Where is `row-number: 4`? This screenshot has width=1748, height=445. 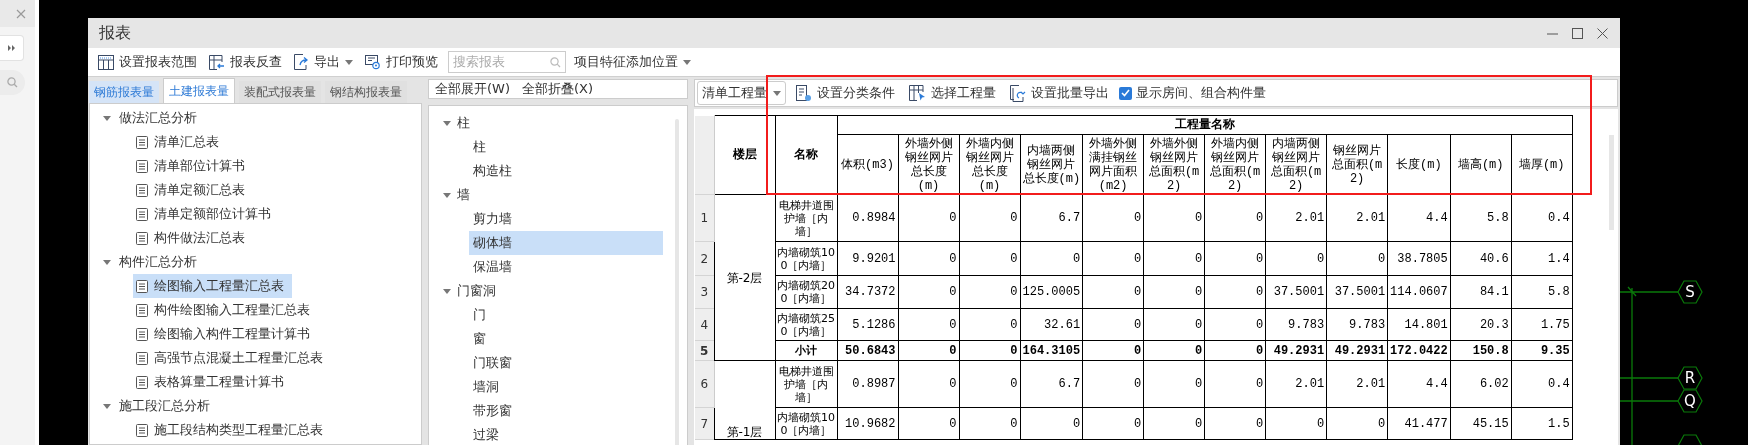
row-number: 4 is located at coordinates (704, 324).